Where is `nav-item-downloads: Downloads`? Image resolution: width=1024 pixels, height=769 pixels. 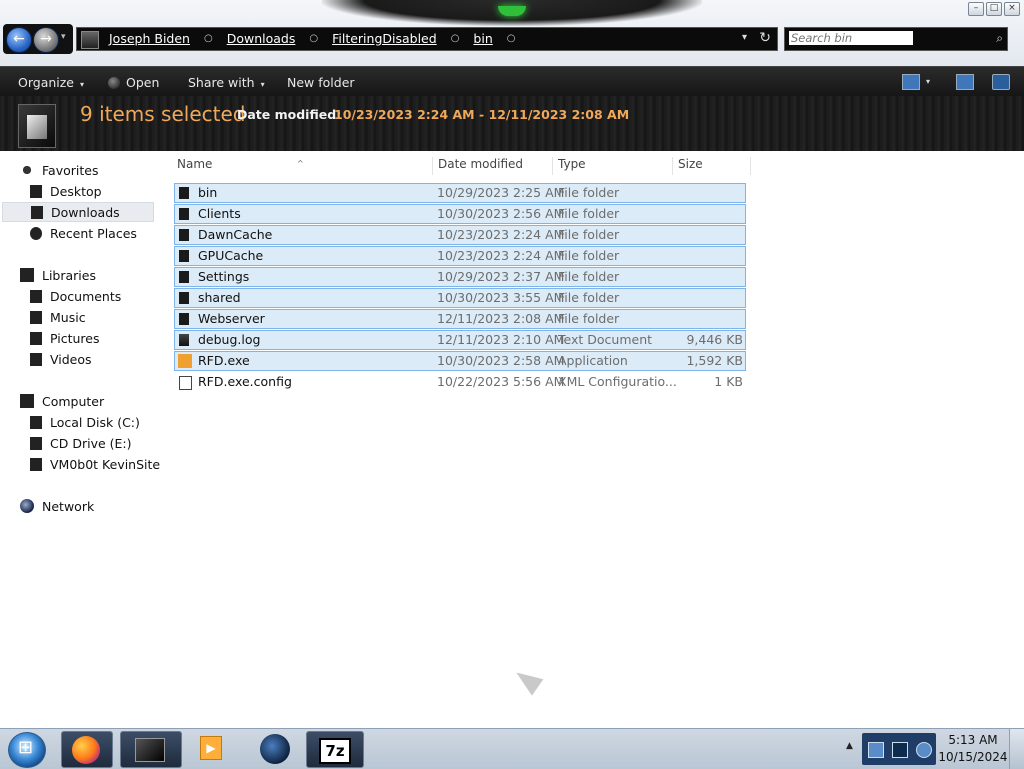 nav-item-downloads: Downloads is located at coordinates (78, 212).